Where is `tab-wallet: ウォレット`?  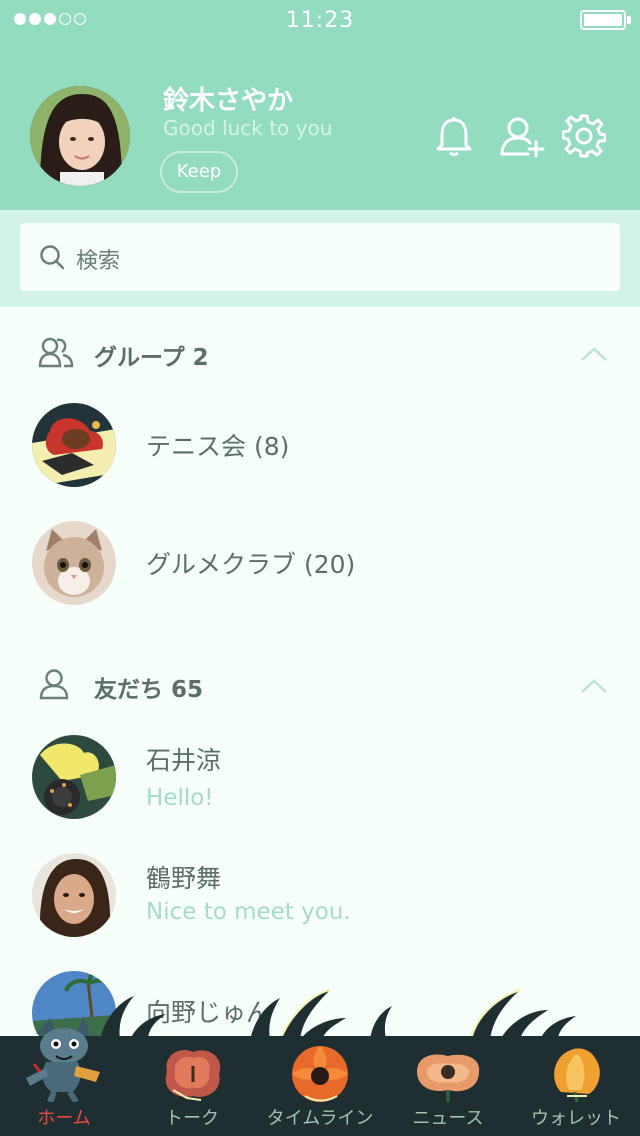 tab-wallet: ウォレット is located at coordinates (576, 1086).